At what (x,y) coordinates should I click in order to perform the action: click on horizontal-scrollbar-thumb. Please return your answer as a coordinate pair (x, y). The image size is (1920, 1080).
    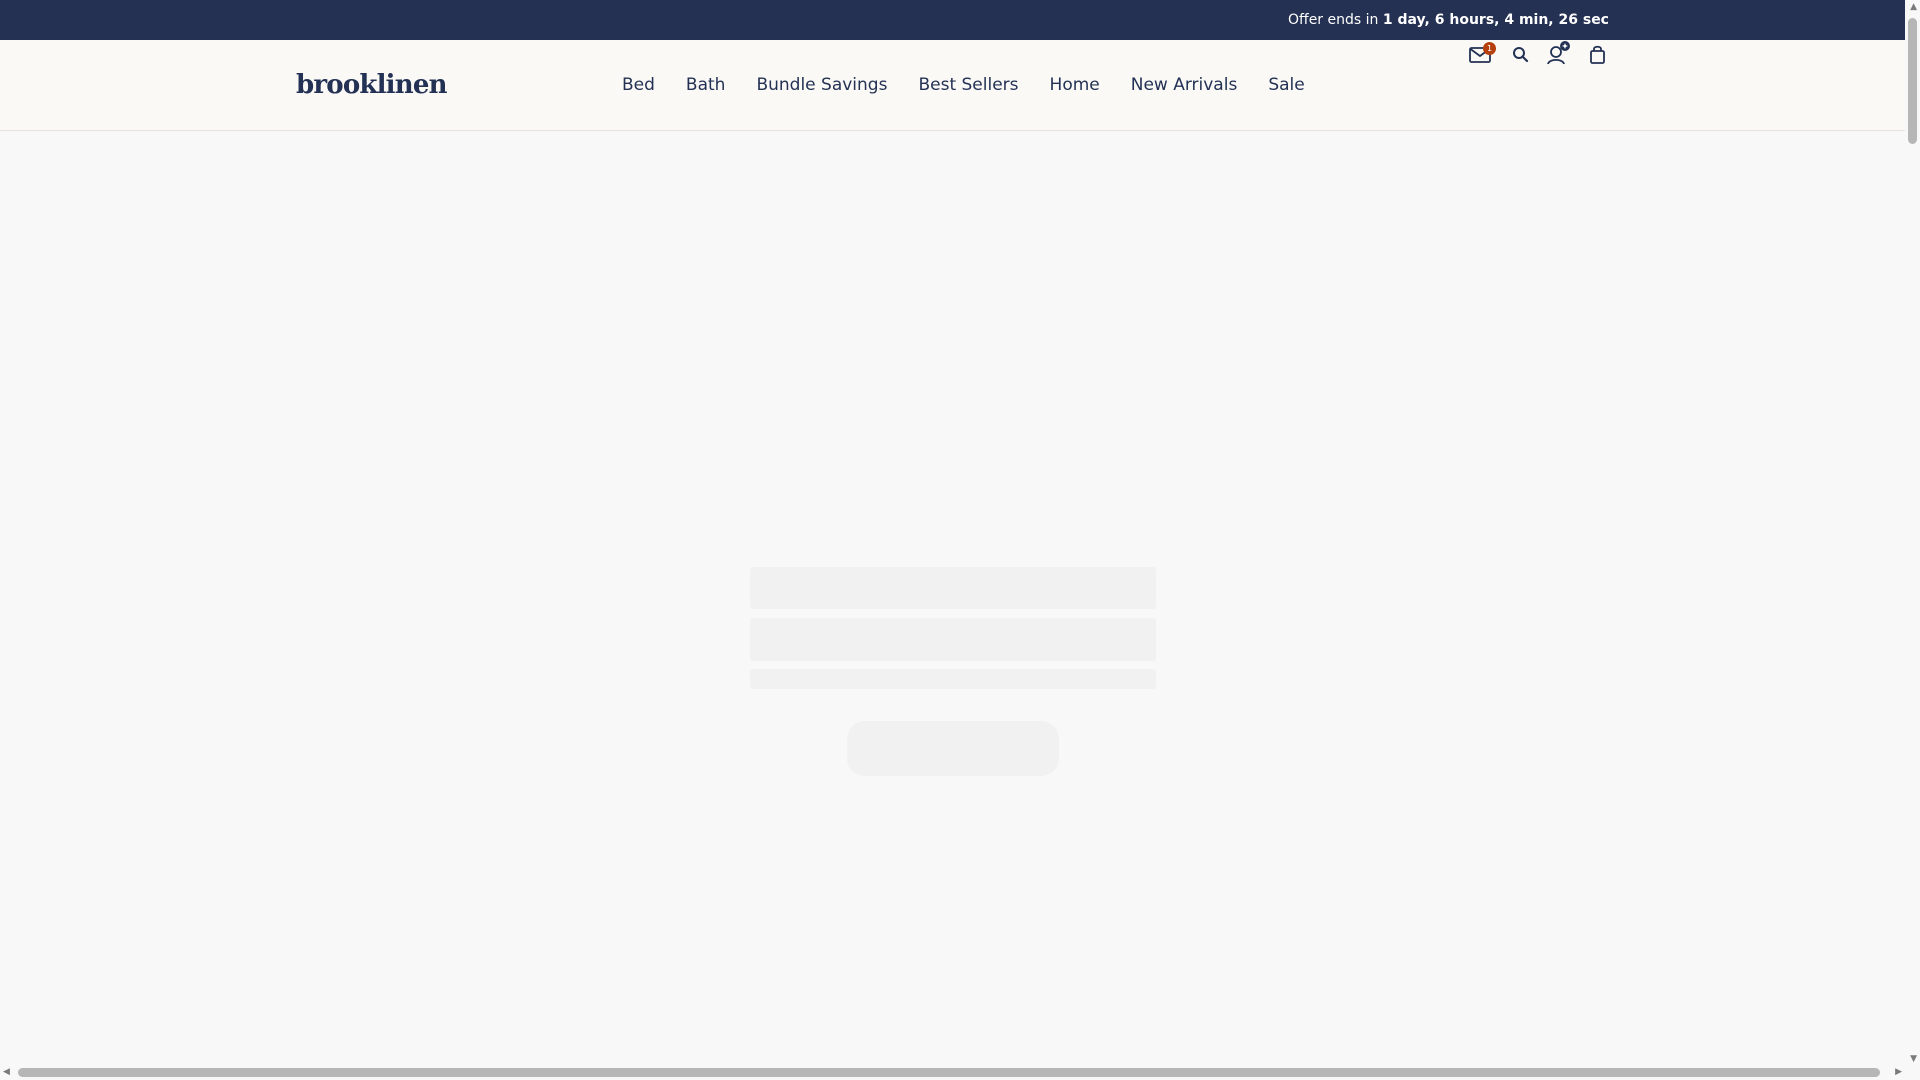
    Looking at the image, I should click on (949, 1072).